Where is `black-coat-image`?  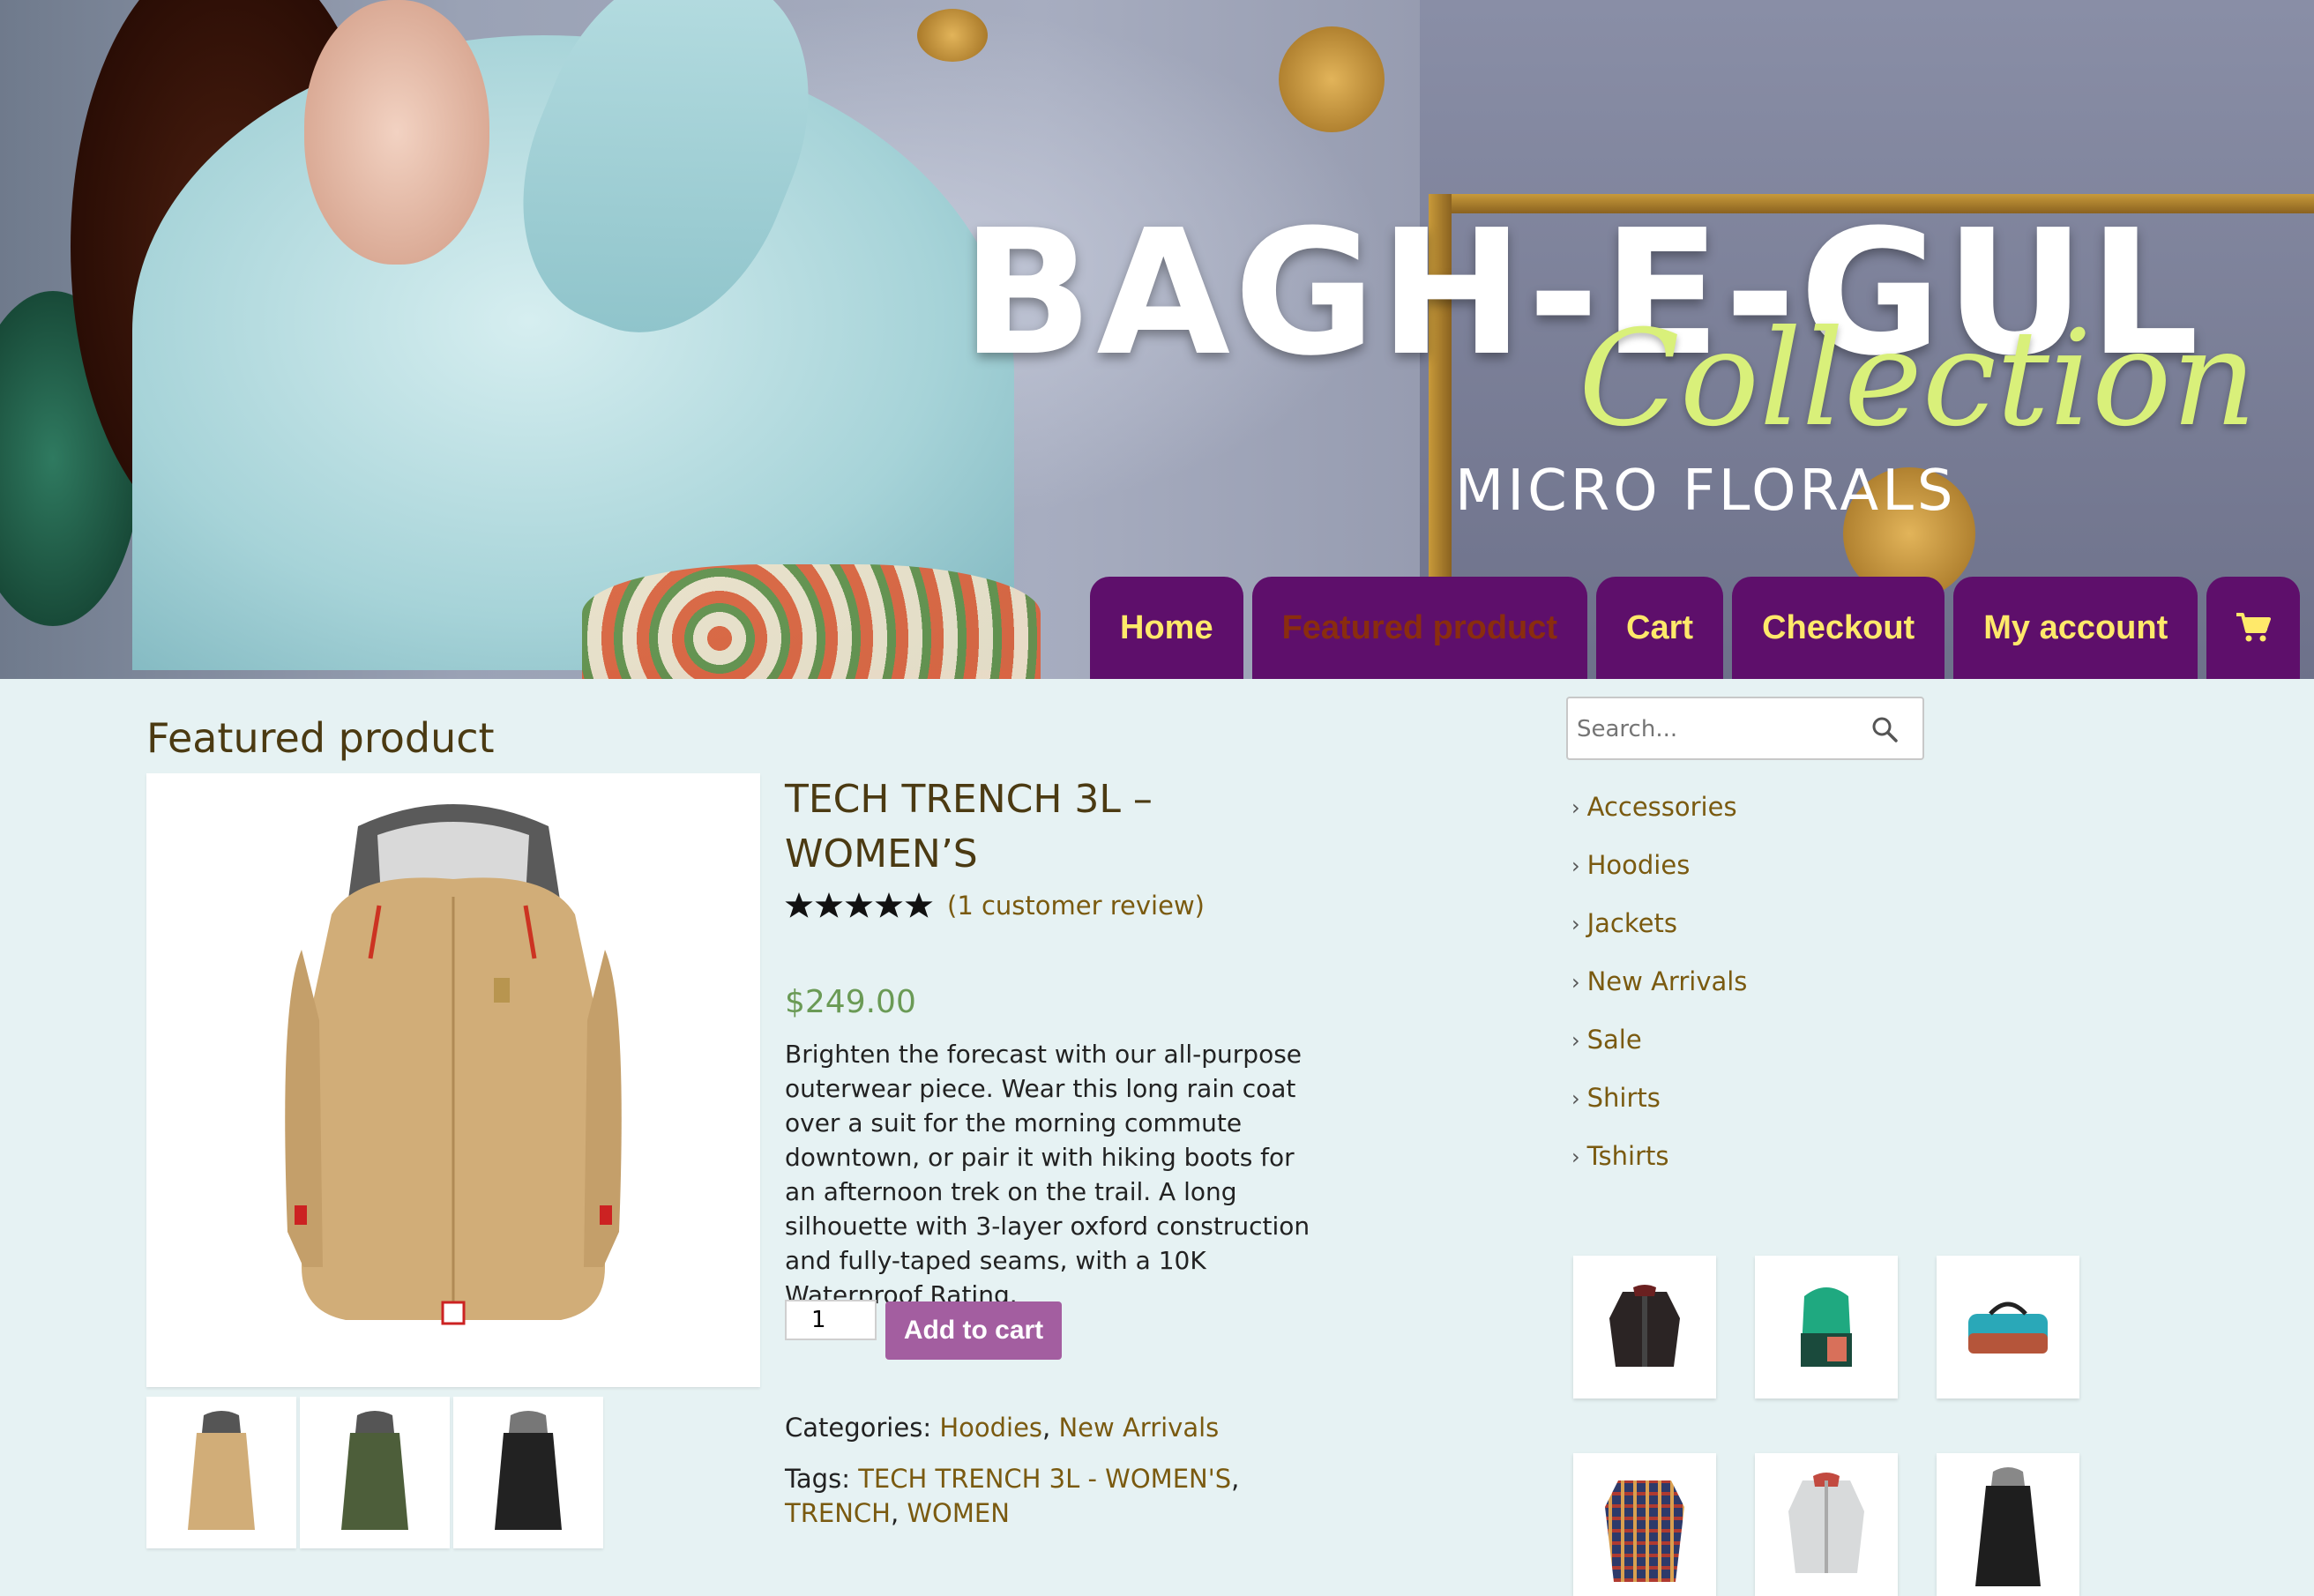 black-coat-image is located at coordinates (2008, 1526).